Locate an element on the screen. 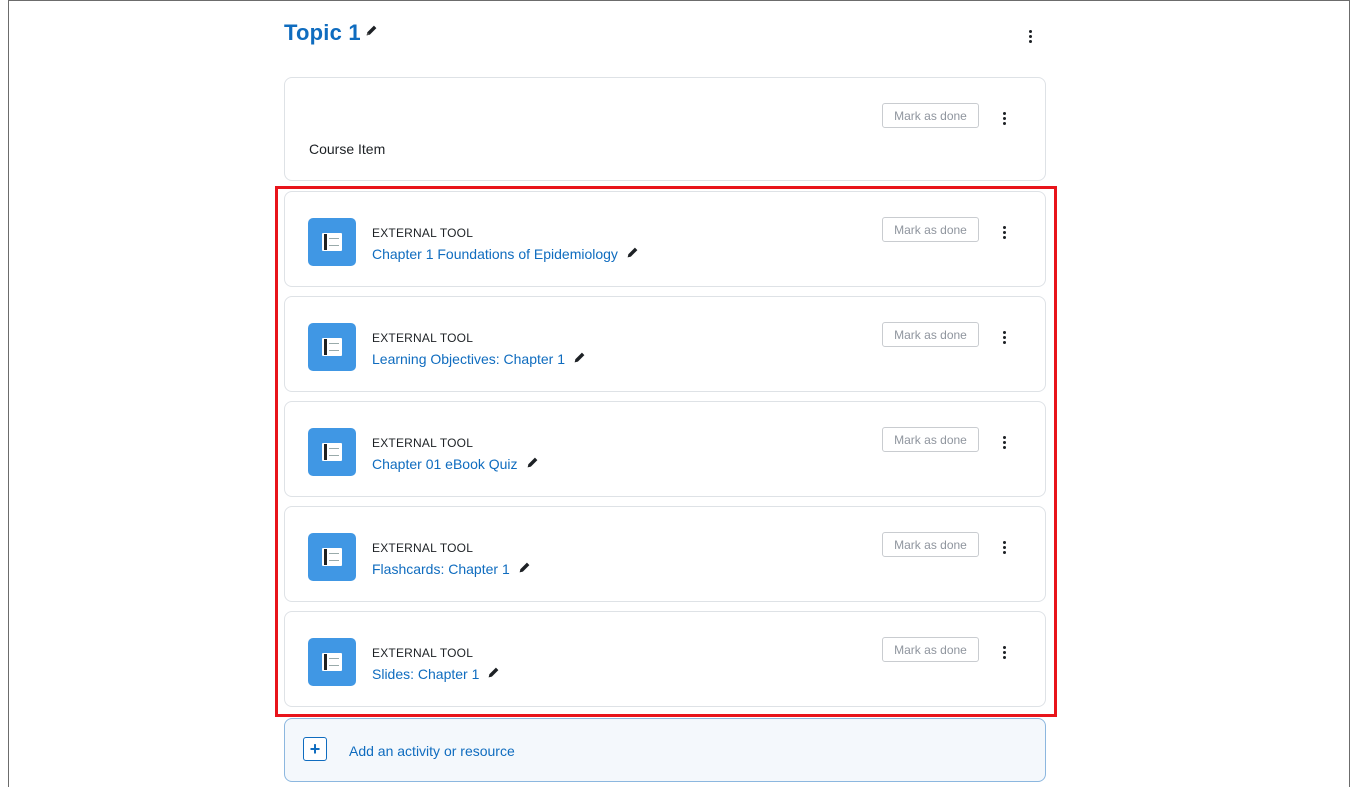 Image resolution: width=1354 pixels, height=787 pixels. add-activity-button: + Add an activity or resource is located at coordinates (665, 750).